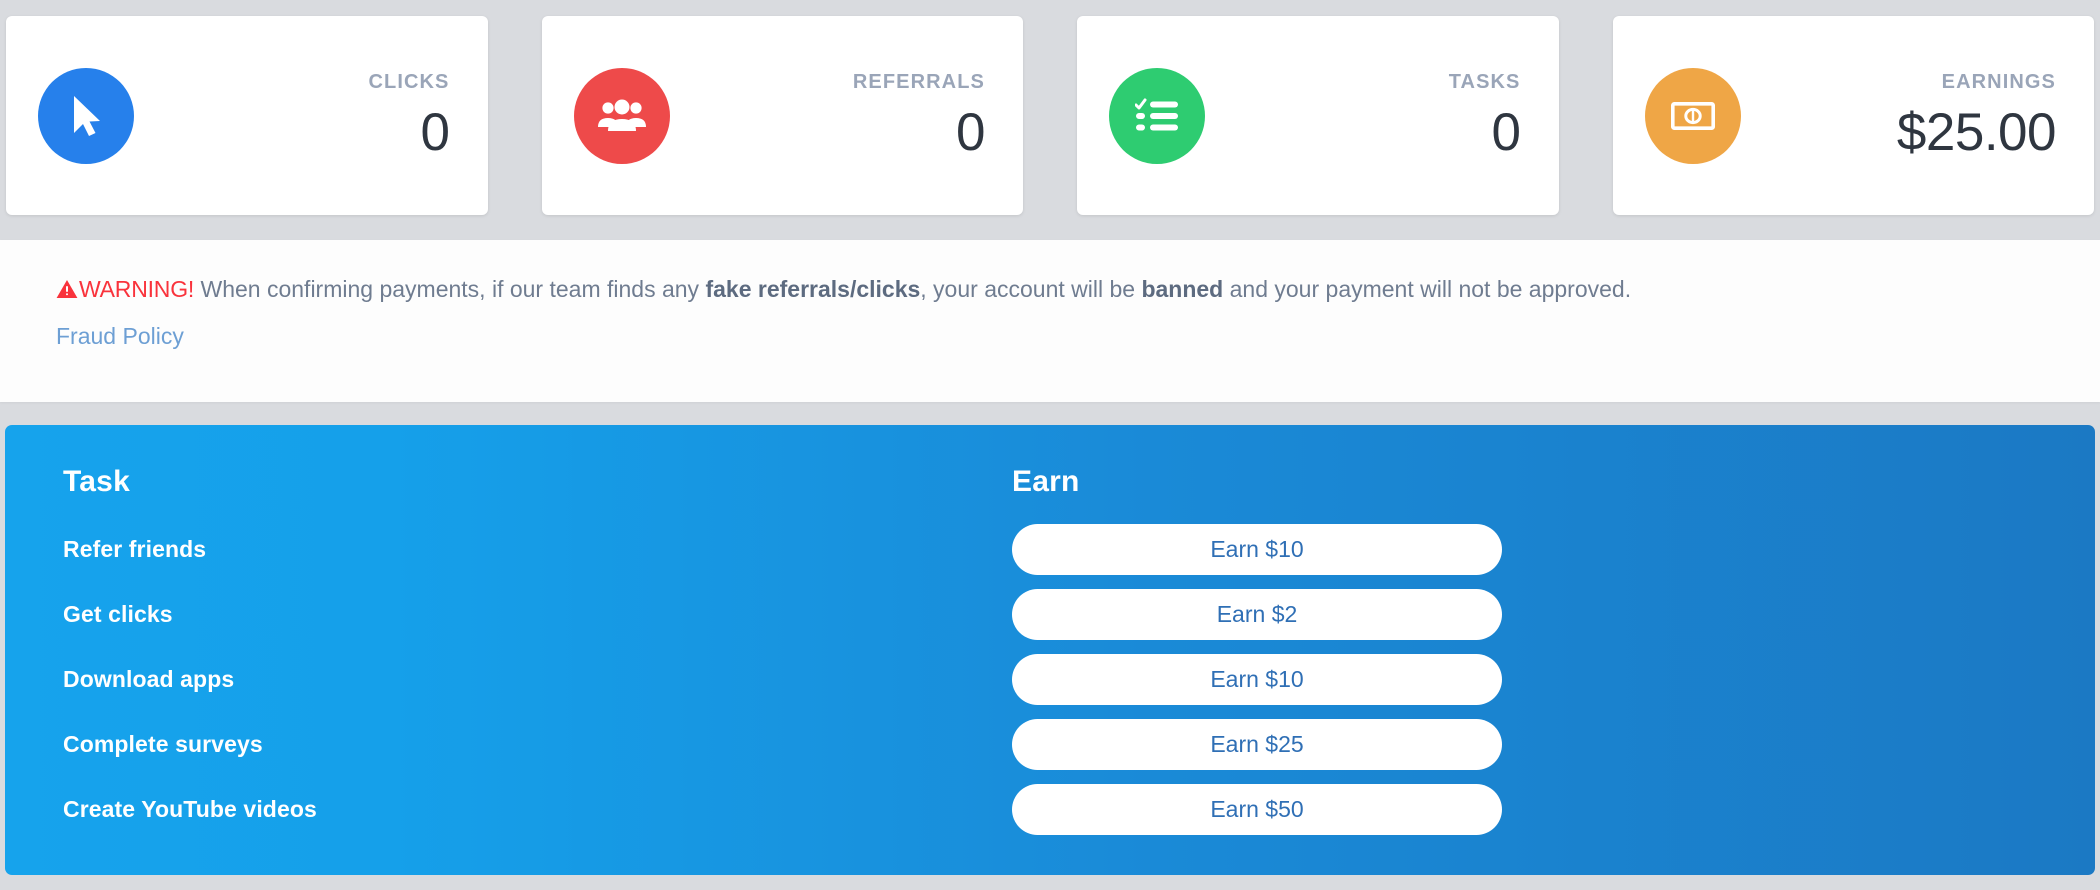  Describe the element at coordinates (1427, 289) in the screenshot. I see `warning-text-3: and your payment will not be approved.` at that location.